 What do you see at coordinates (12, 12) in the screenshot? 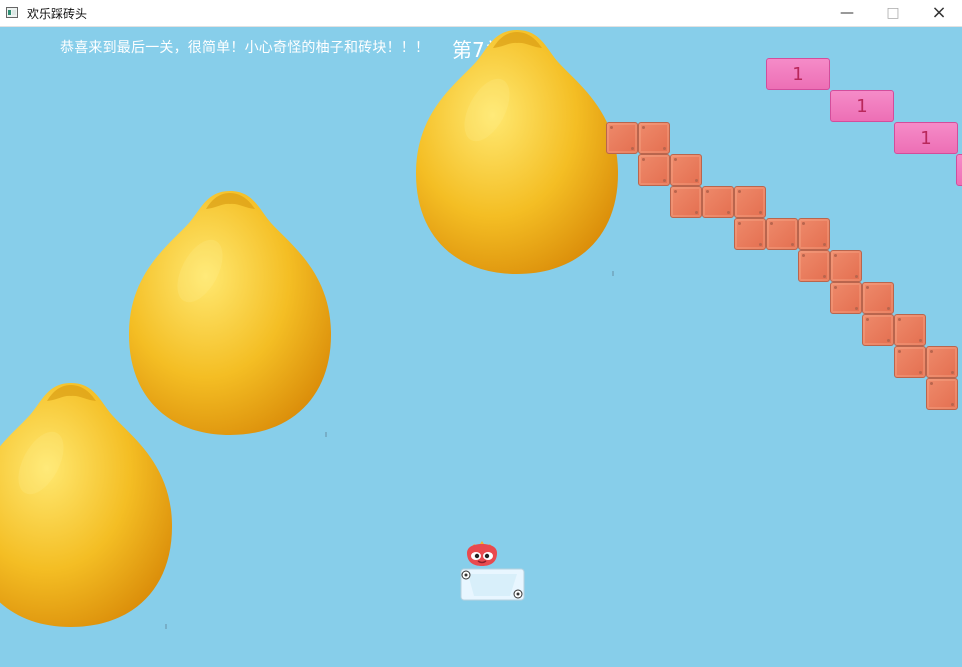
I see `app-icon` at bounding box center [12, 12].